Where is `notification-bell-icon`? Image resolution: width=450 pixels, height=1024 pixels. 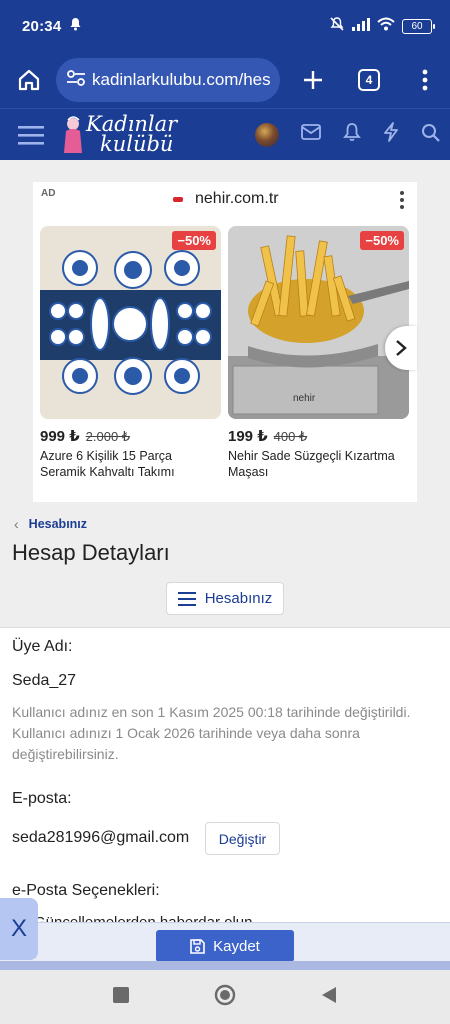 notification-bell-icon is located at coordinates (75, 26).